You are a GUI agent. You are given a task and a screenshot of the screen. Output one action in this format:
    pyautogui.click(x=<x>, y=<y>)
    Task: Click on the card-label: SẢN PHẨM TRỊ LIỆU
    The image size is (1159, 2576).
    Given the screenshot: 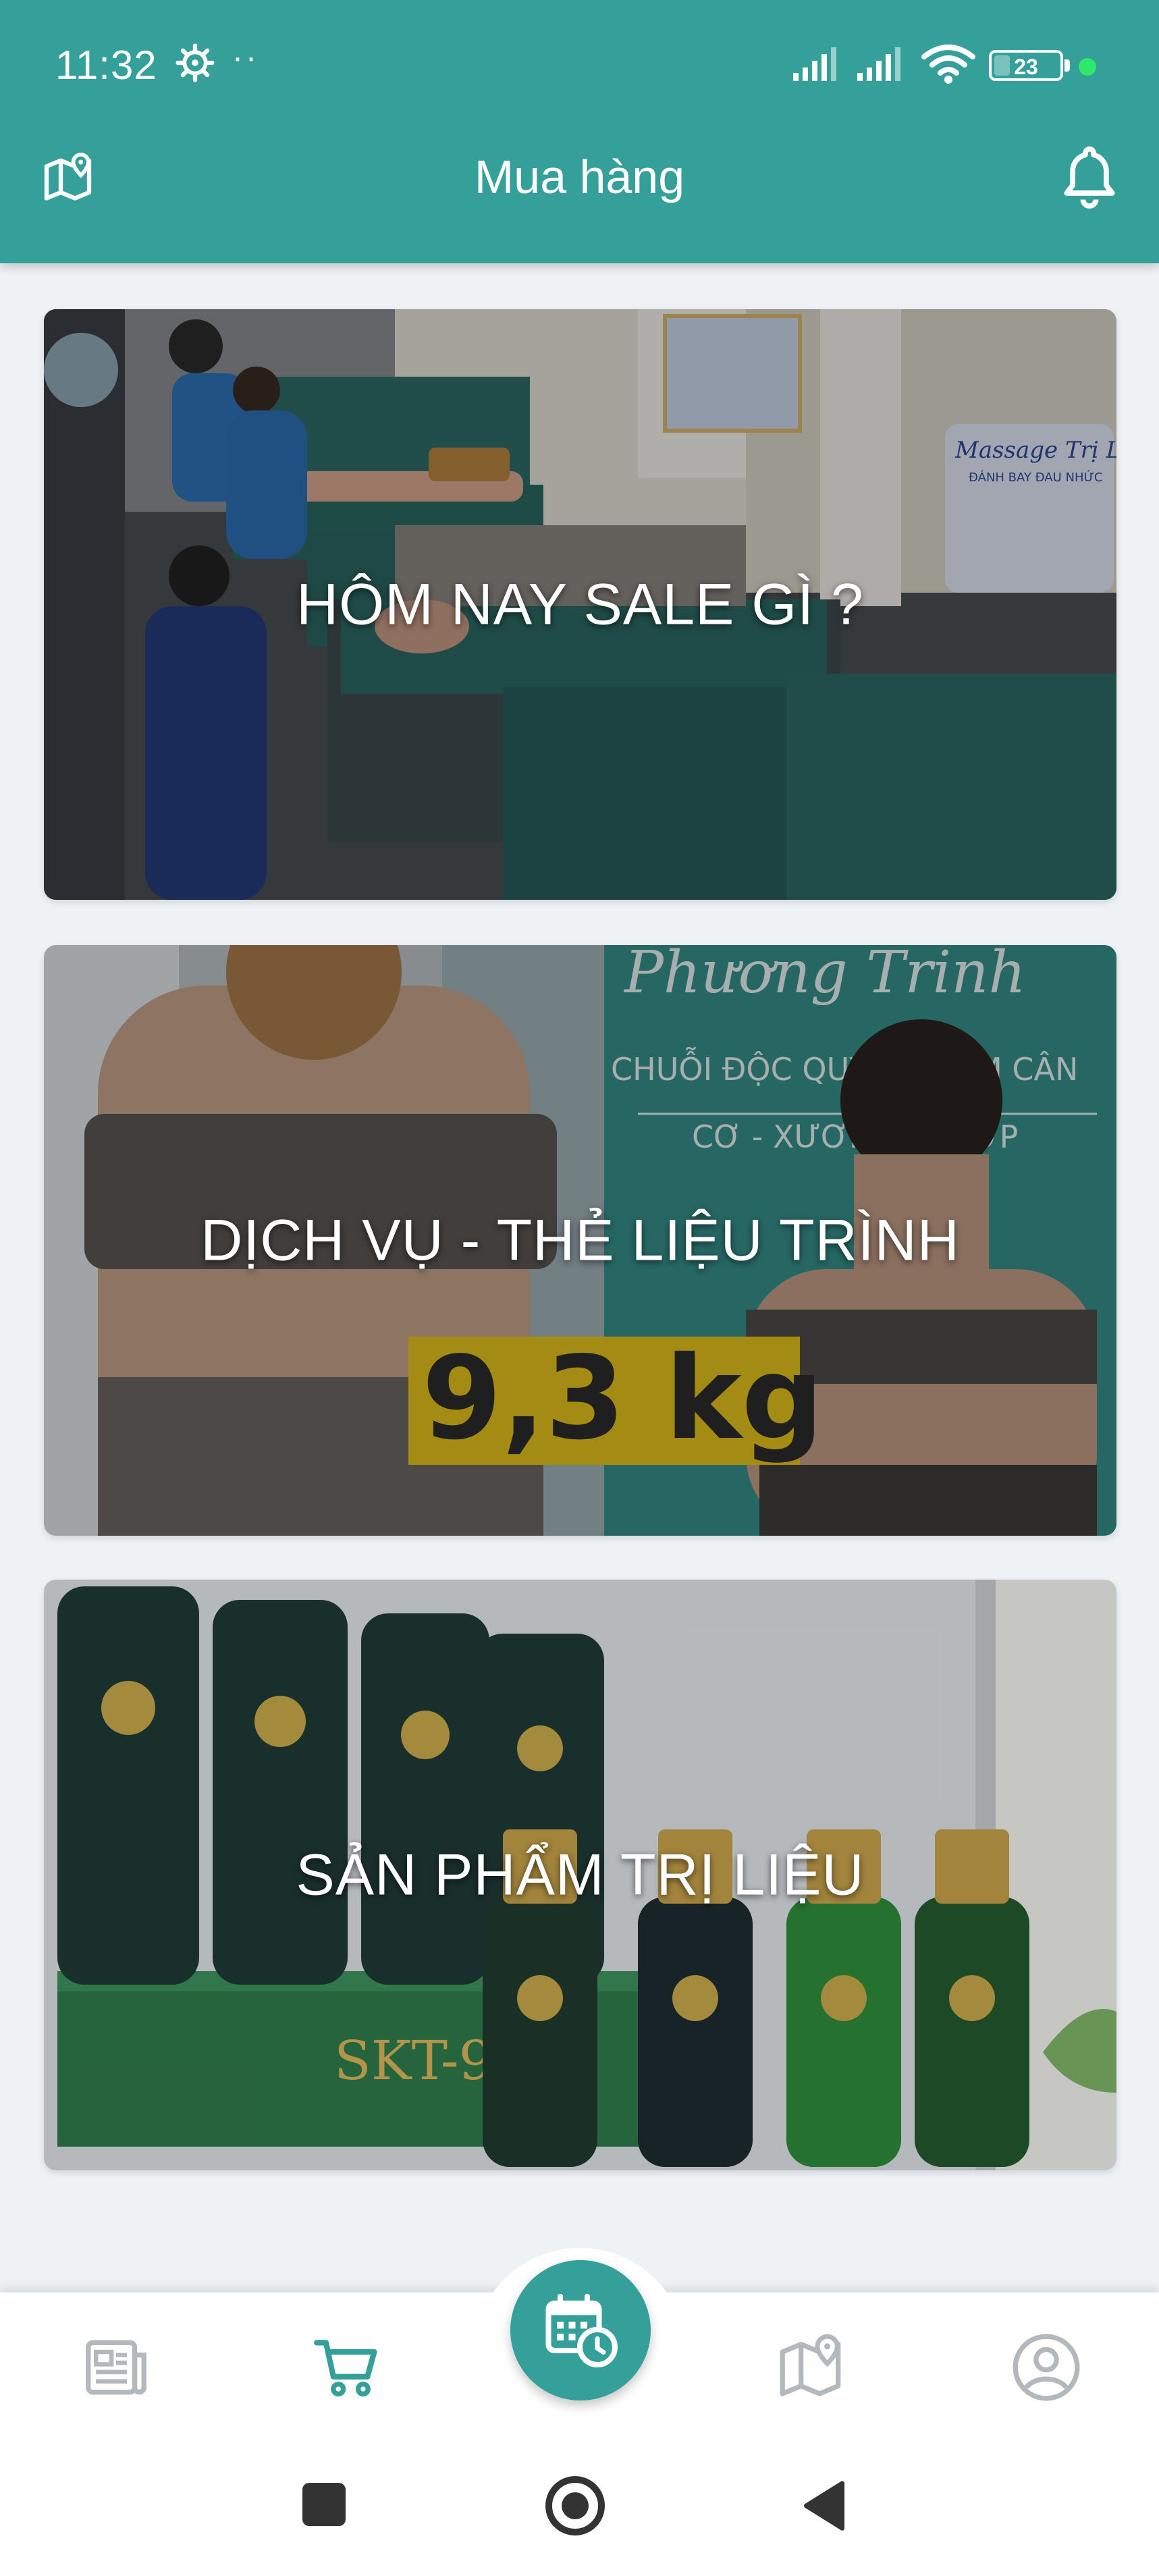 What is the action you would take?
    pyautogui.click(x=580, y=1875)
    